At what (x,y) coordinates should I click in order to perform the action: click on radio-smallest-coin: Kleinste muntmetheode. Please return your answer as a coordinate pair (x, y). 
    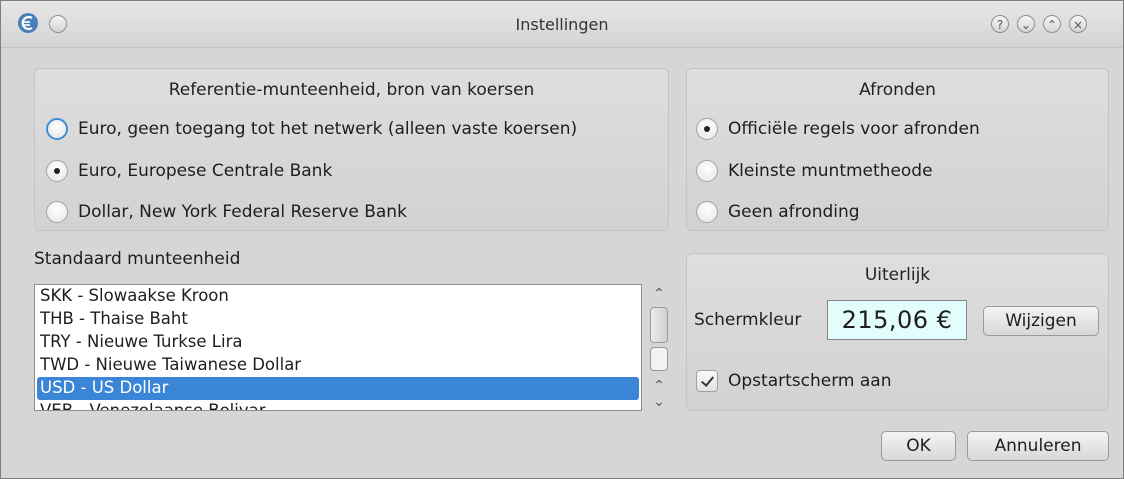
    Looking at the image, I should click on (814, 171).